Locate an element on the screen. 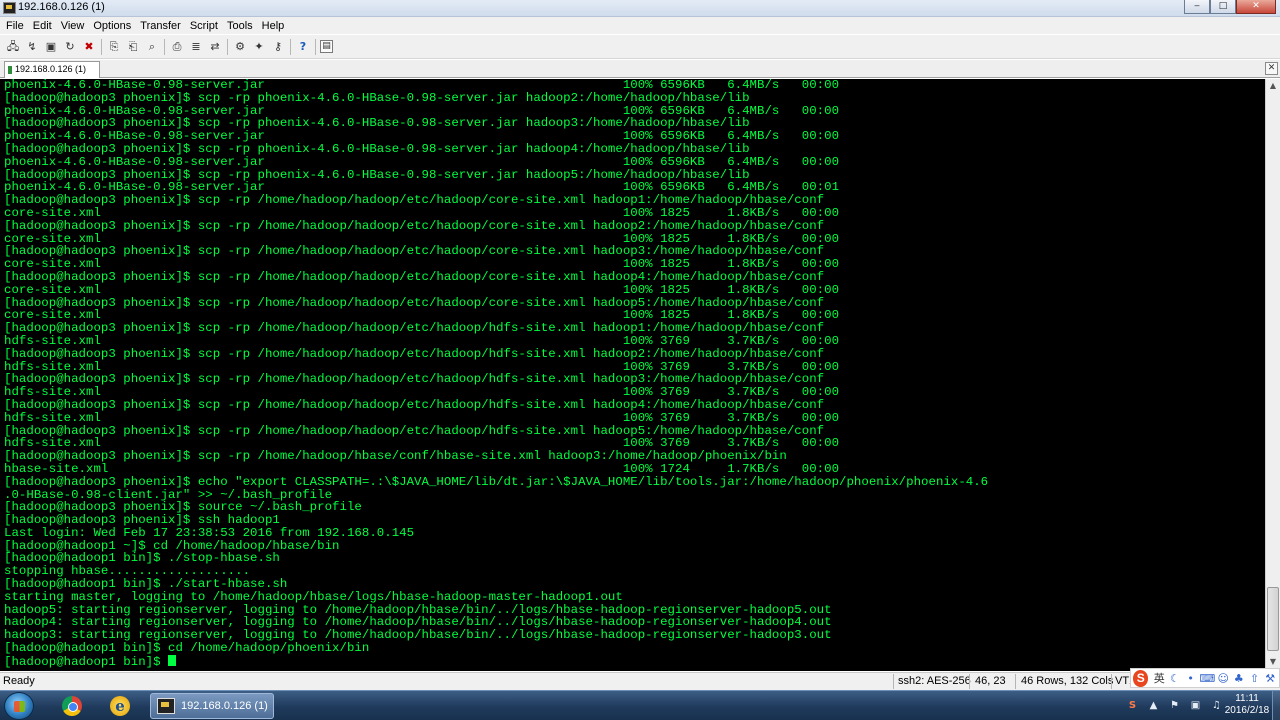 The height and width of the screenshot is (720, 1280). tools-icon: ⚒ is located at coordinates (1270, 678).